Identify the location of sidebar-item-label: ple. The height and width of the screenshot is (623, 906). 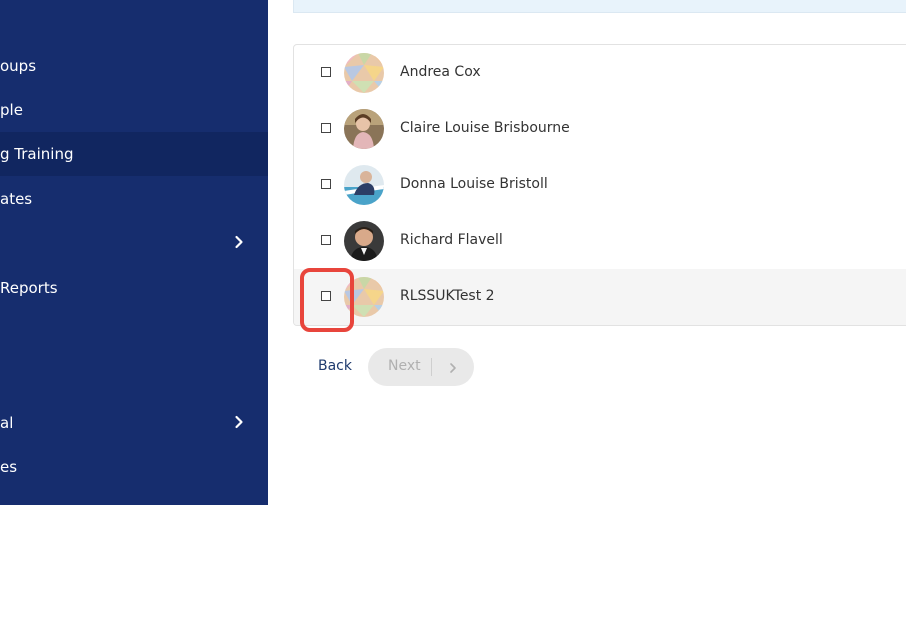
(11, 110).